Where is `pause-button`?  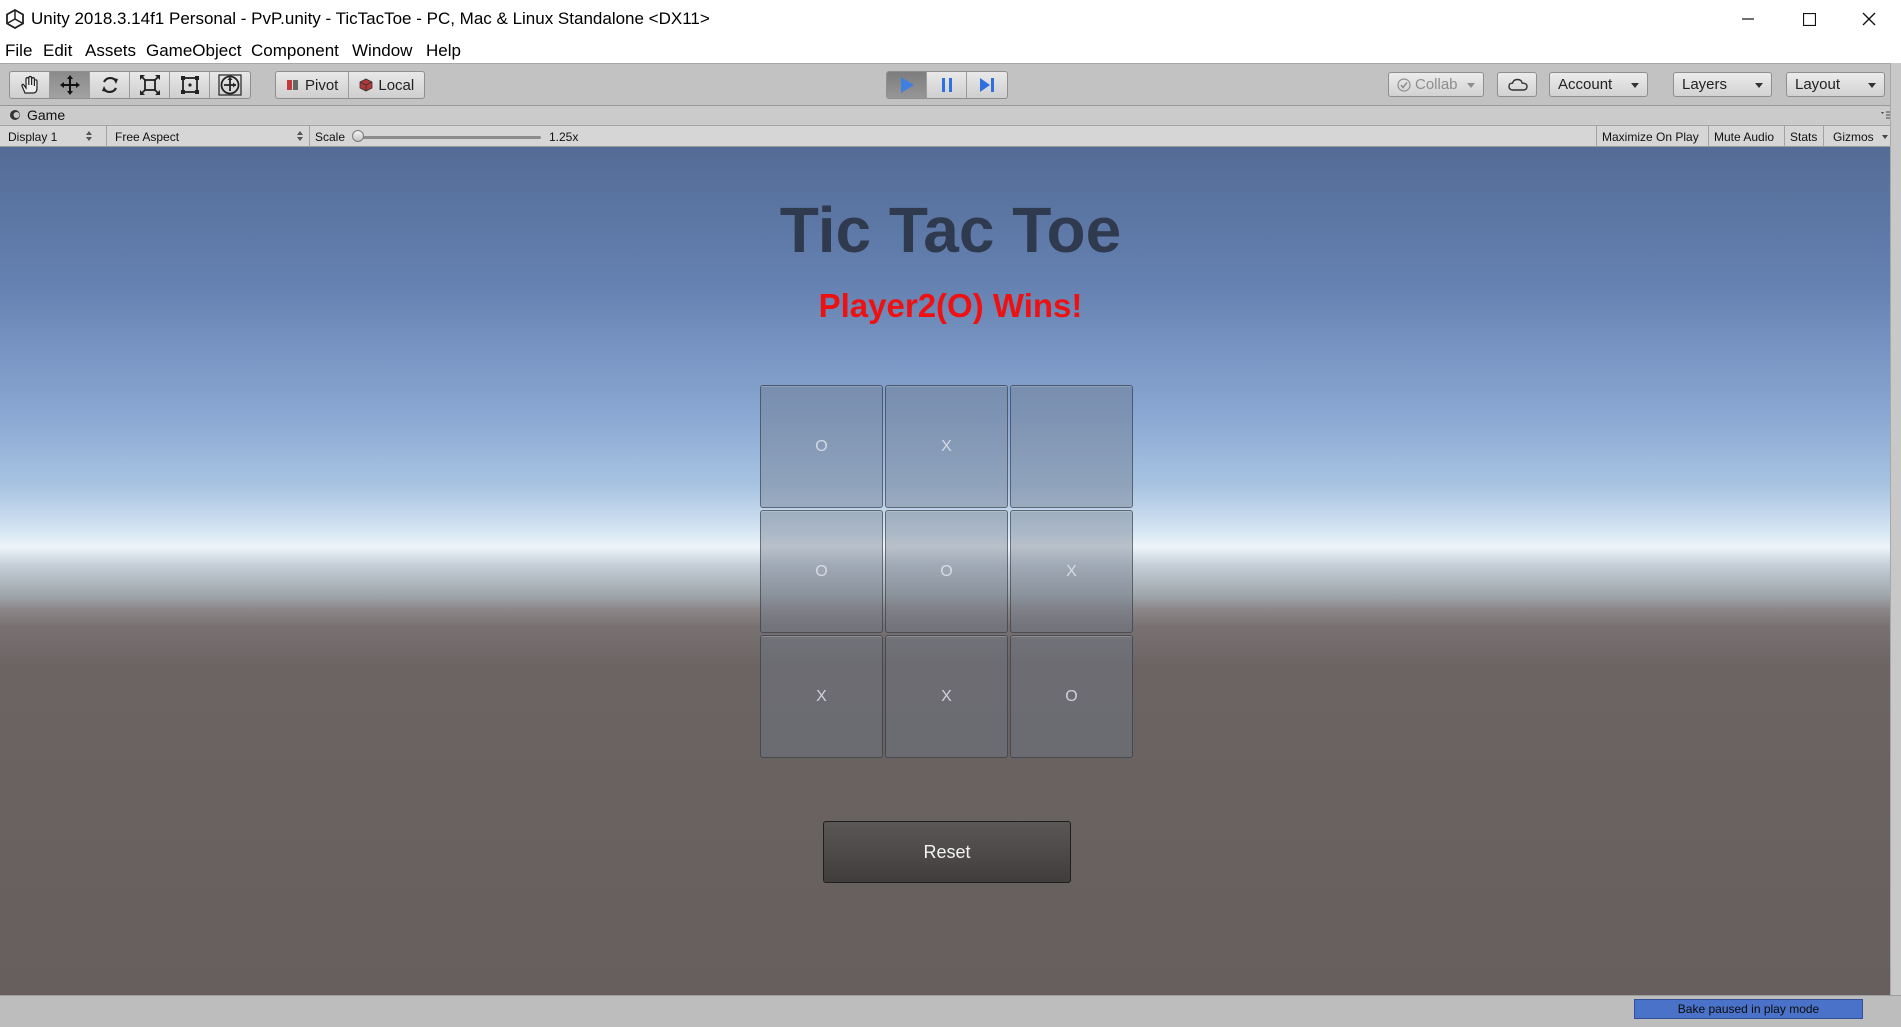 pause-button is located at coordinates (947, 85).